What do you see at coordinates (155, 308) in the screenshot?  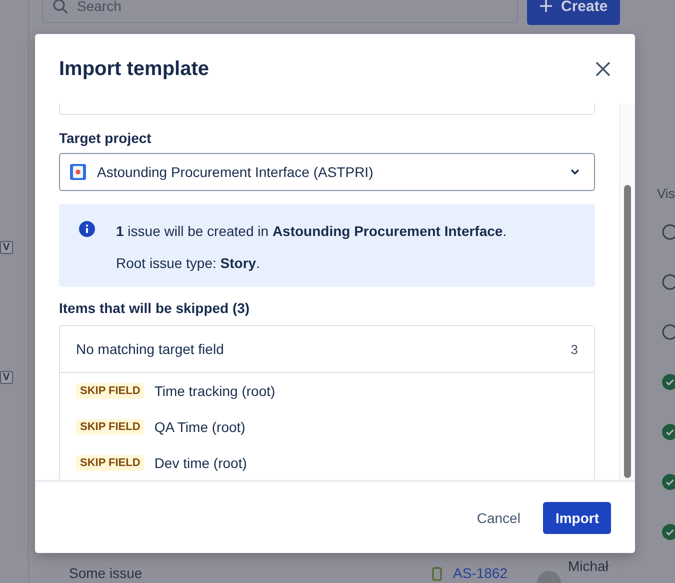 I see `section-heading: Items that will be skipped (3)` at bounding box center [155, 308].